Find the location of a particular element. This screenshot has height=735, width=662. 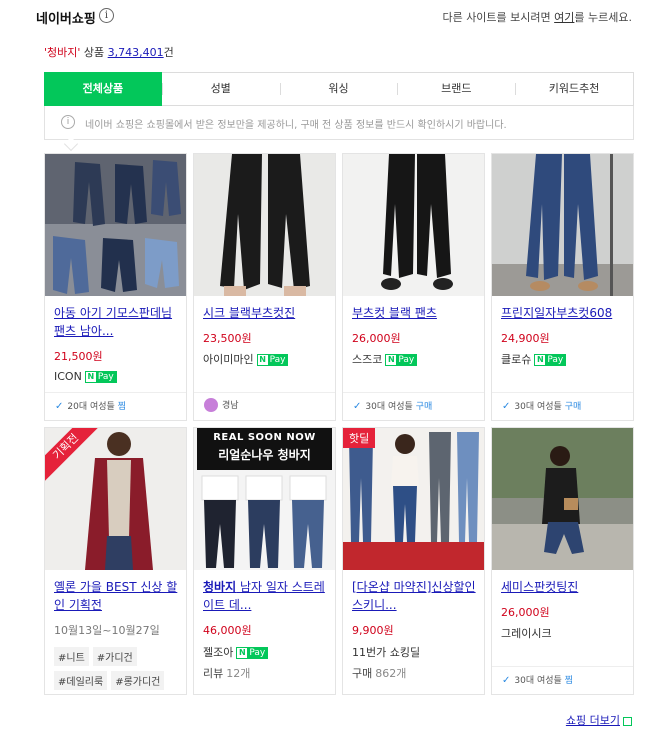

product-shop: 클로슈 N Pay is located at coordinates (534, 359).